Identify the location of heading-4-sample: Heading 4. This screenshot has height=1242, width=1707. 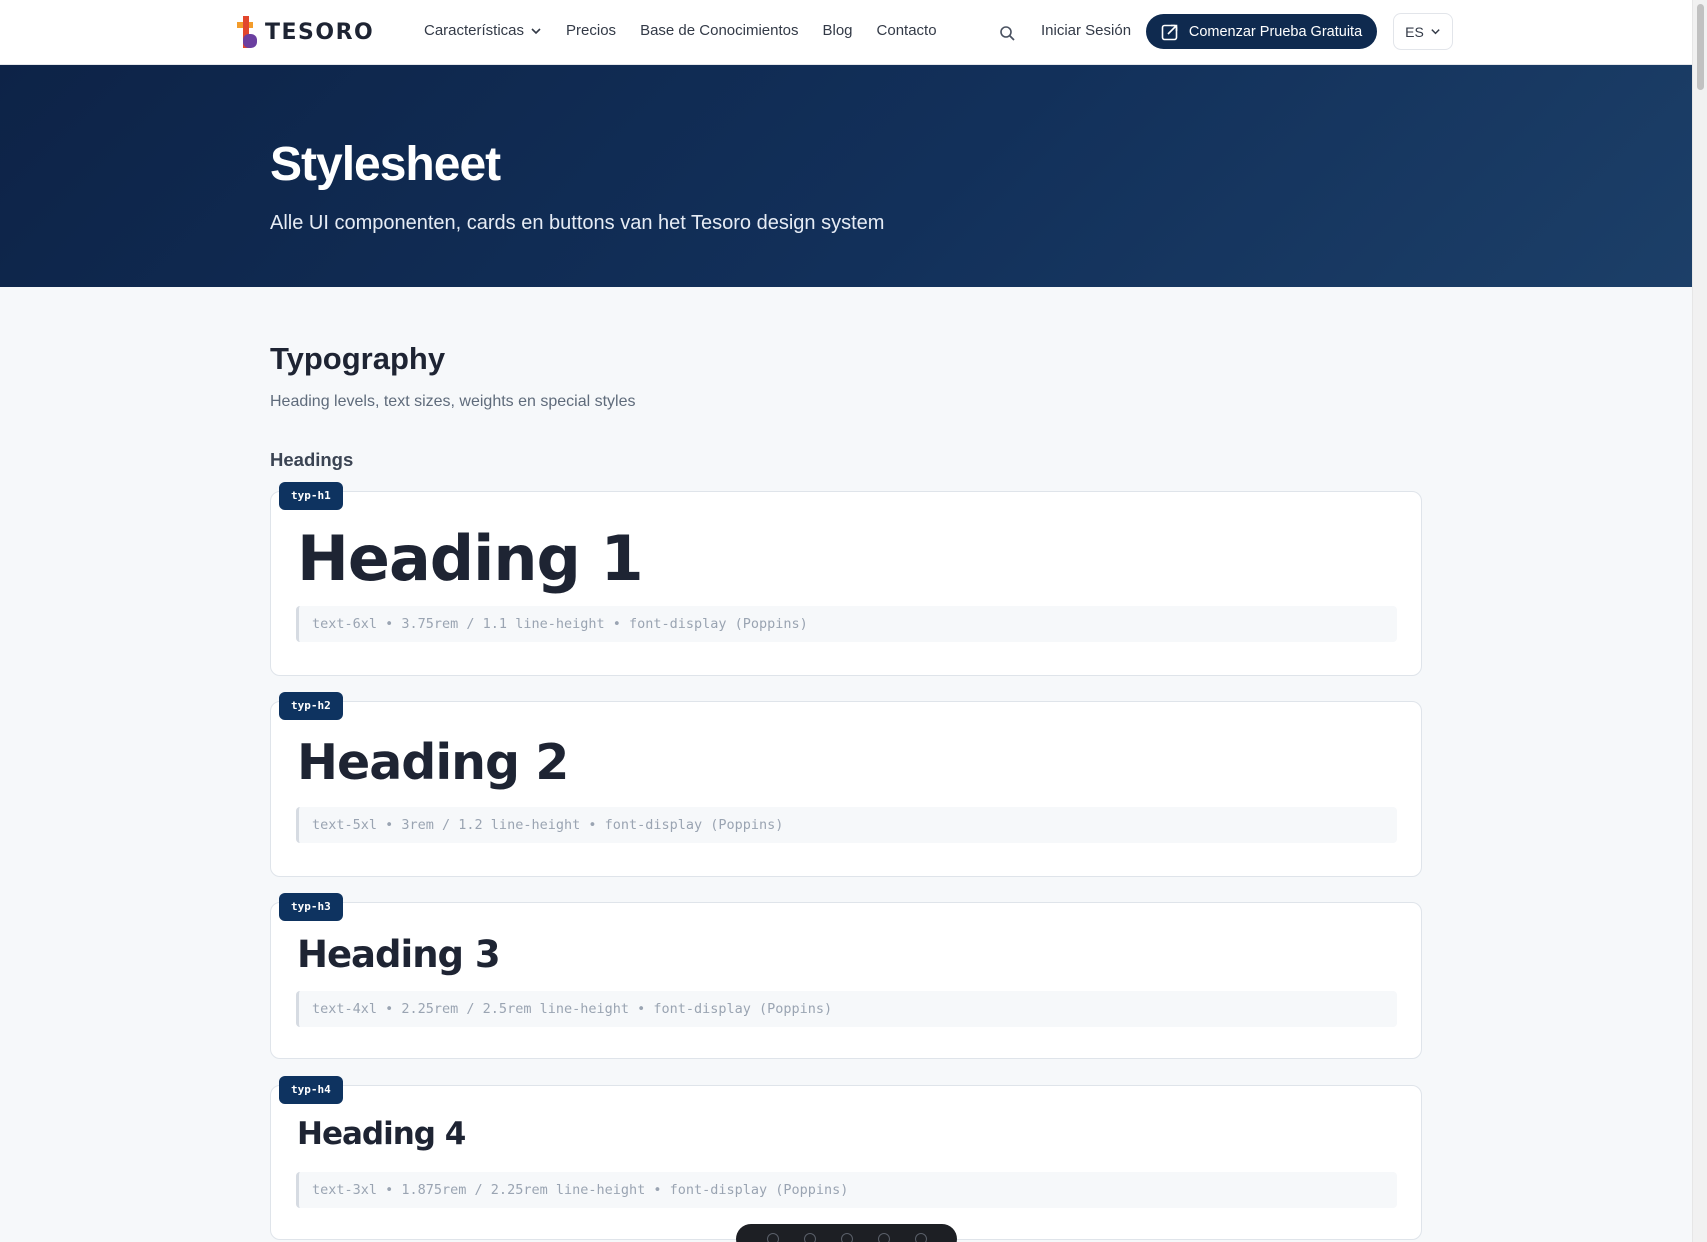
(381, 1134).